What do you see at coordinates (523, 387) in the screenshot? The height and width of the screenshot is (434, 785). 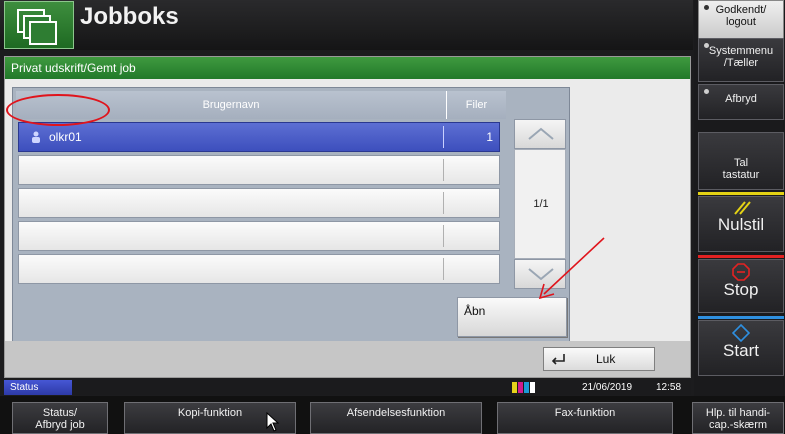 I see `toner-level-icon` at bounding box center [523, 387].